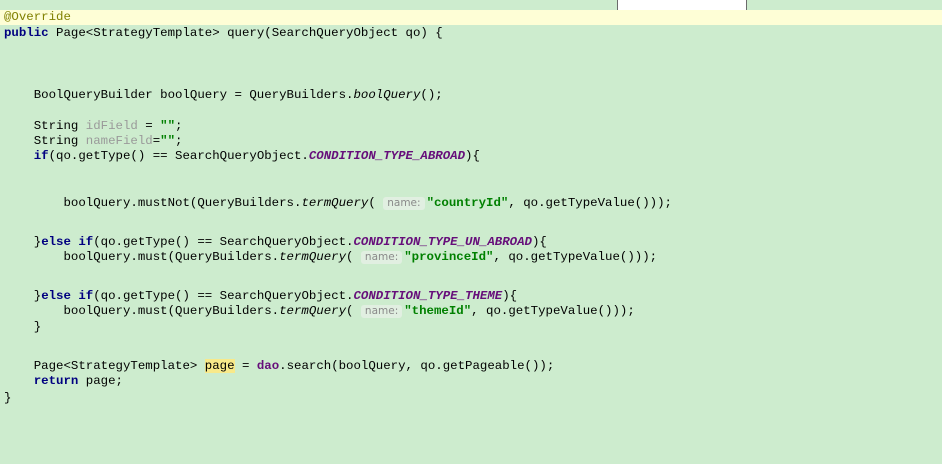 This screenshot has height=464, width=942. I want to click on var-idfield: idField, so click(111, 126).